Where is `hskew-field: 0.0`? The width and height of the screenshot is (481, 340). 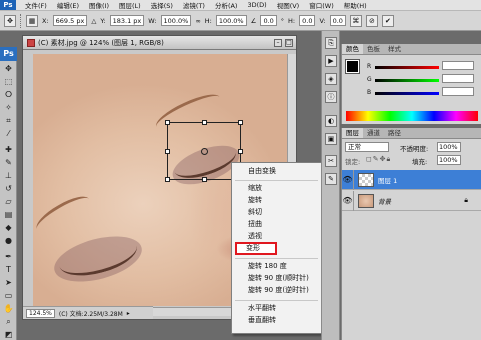 hskew-field: 0.0 is located at coordinates (307, 20).